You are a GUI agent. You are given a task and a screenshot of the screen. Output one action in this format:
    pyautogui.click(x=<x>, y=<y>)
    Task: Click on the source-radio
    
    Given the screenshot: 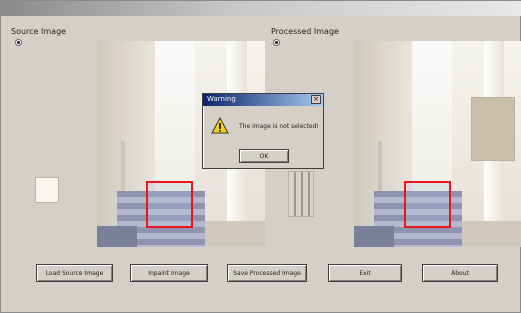 What is the action you would take?
    pyautogui.click(x=20, y=42)
    